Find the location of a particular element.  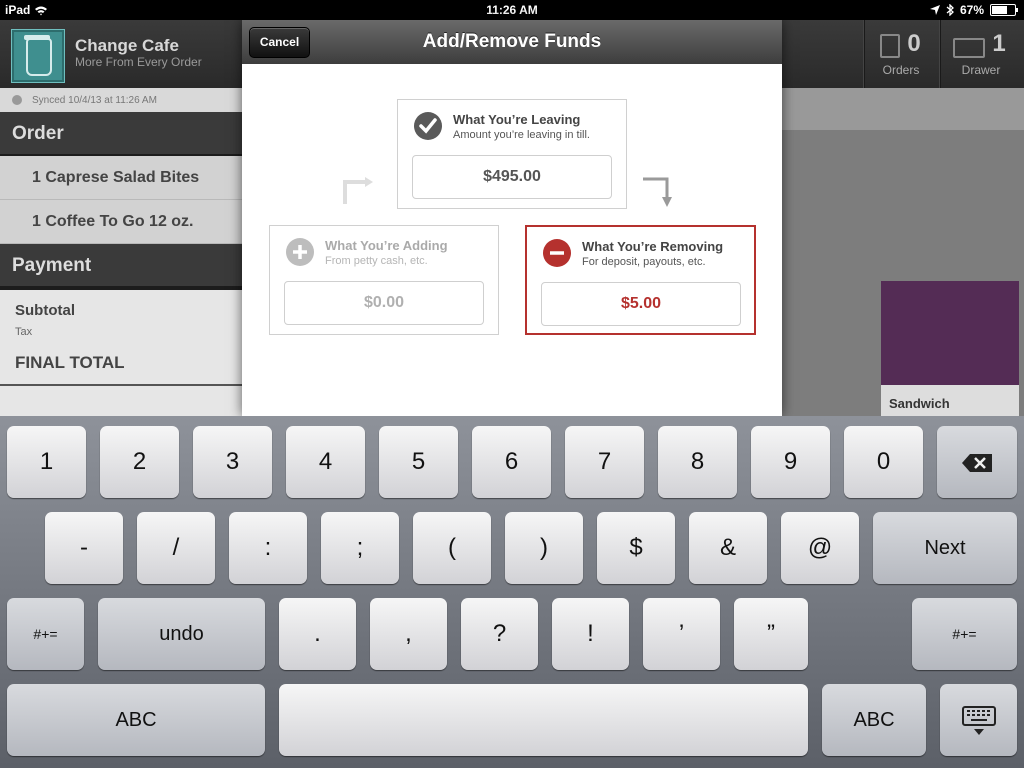

abc-key-left: ABC is located at coordinates (136, 720).